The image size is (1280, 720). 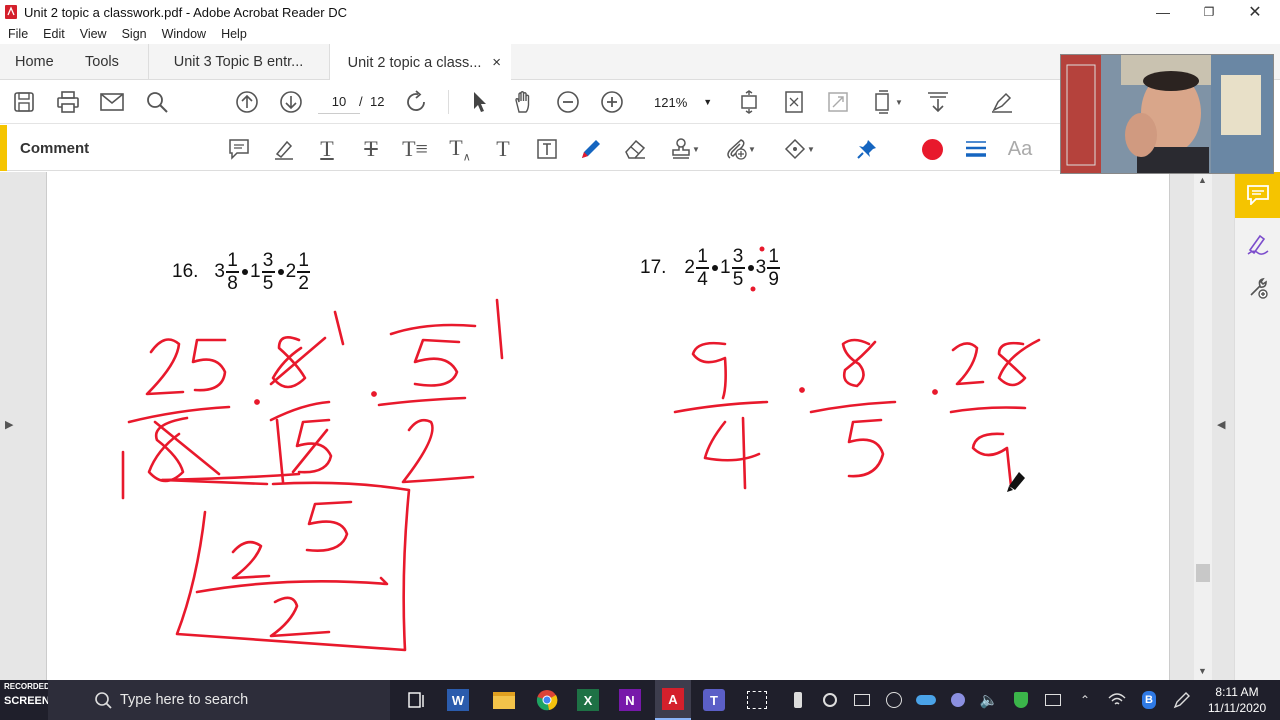 What do you see at coordinates (1167, 114) in the screenshot?
I see `webcam-video-image` at bounding box center [1167, 114].